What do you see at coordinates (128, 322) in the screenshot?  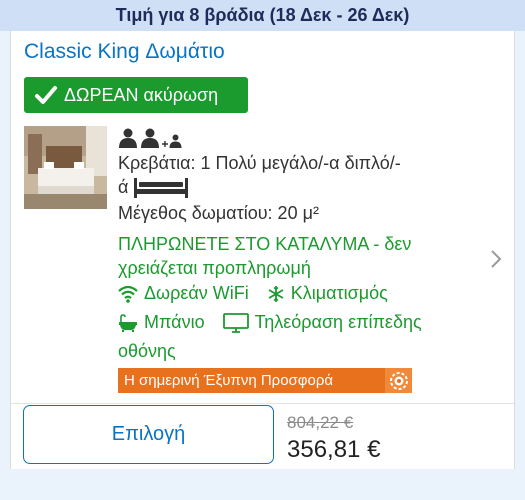 I see `bathtub-icon` at bounding box center [128, 322].